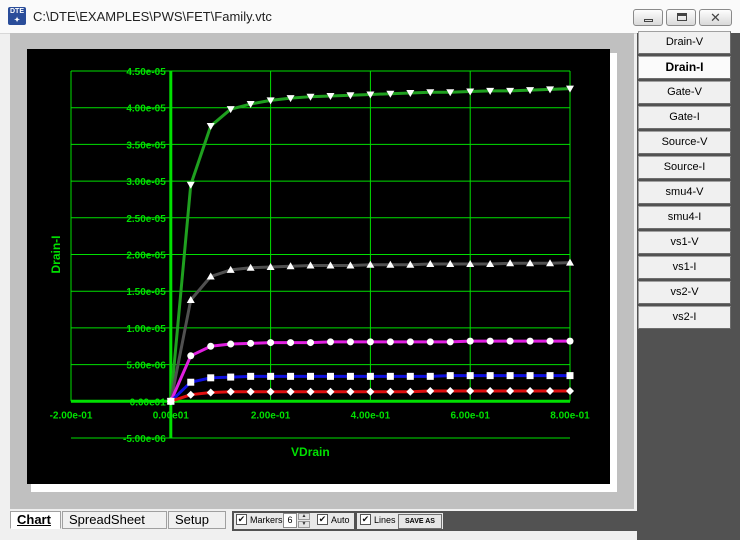 The height and width of the screenshot is (540, 740). What do you see at coordinates (146, 256) in the screenshot?
I see `y-tick-label: 2.00e-05` at bounding box center [146, 256].